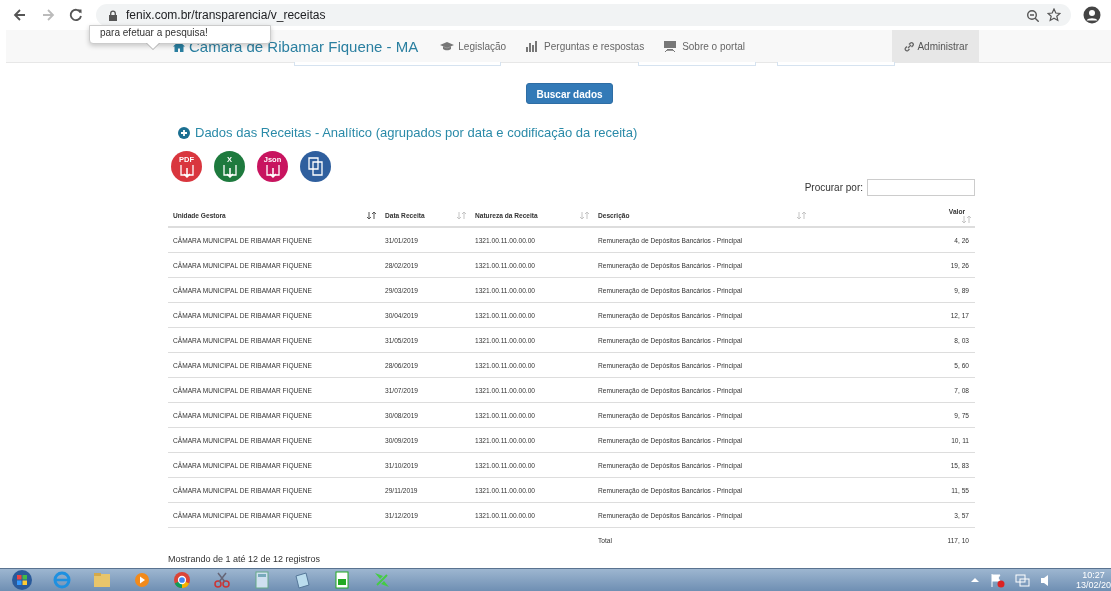 The width and height of the screenshot is (1111, 591). I want to click on copy-button, so click(315, 166).